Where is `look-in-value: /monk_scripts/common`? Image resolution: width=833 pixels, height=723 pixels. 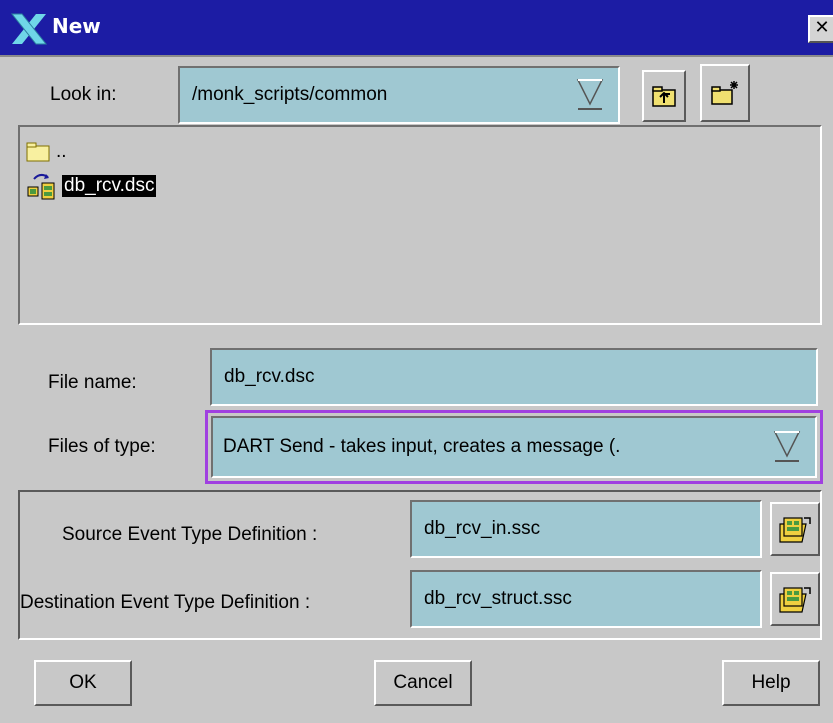
look-in-value: /monk_scripts/common is located at coordinates (373, 95).